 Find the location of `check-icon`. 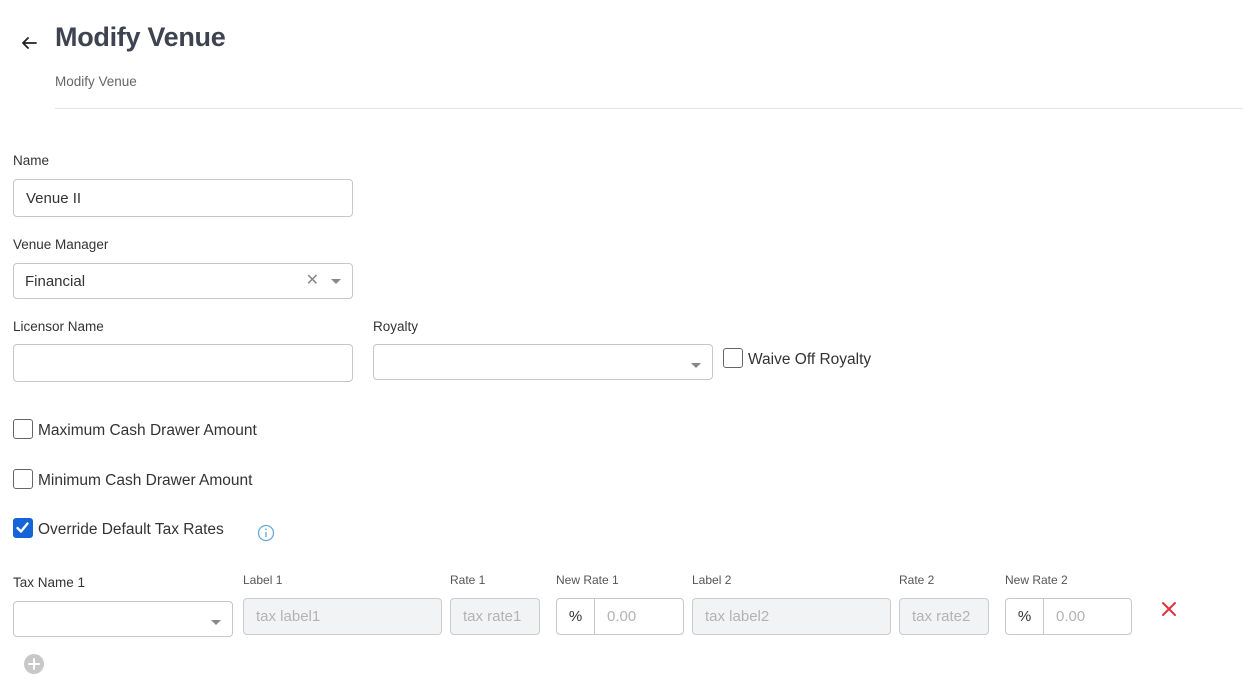

check-icon is located at coordinates (22, 527).